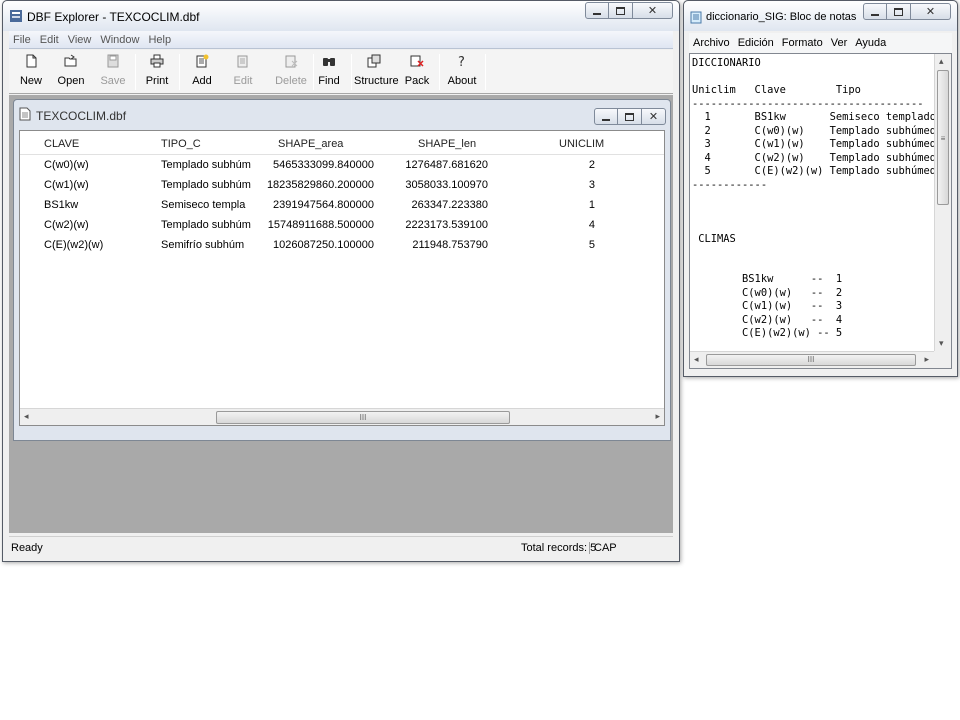 The height and width of the screenshot is (720, 960). I want to click on scroll-grip-icon: ≡, so click(943, 138).